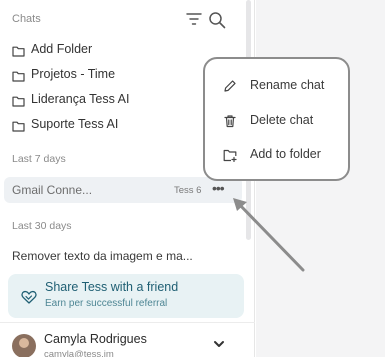  Describe the element at coordinates (123, 190) in the screenshot. I see `chat-item-gmail: Gmail Conne... Tess 6 •••` at that location.